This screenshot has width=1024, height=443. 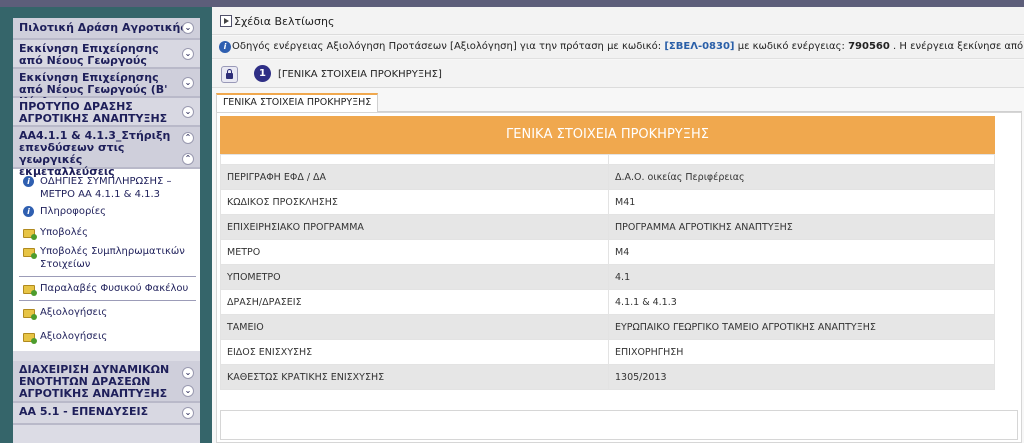 What do you see at coordinates (297, 103) in the screenshot?
I see `tab-general-info: ΓΕΝΙΚΑ ΣΤΟΙΧΕΙΑ ΠΡΟΚΗΡΥΞΗΣ` at bounding box center [297, 103].